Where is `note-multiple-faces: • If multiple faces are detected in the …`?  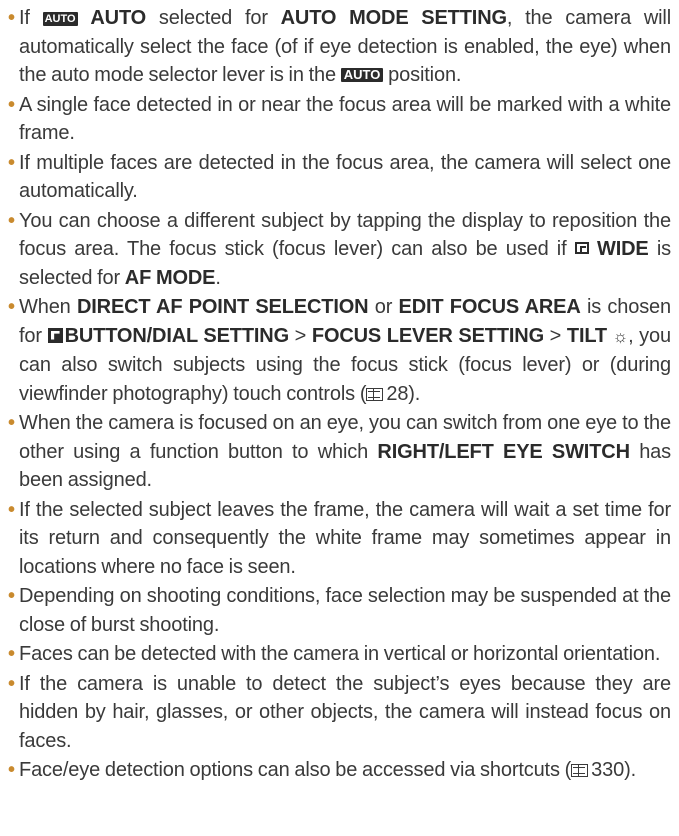
note-multiple-faces: • If multiple faces are detected in the … is located at coordinates (339, 177).